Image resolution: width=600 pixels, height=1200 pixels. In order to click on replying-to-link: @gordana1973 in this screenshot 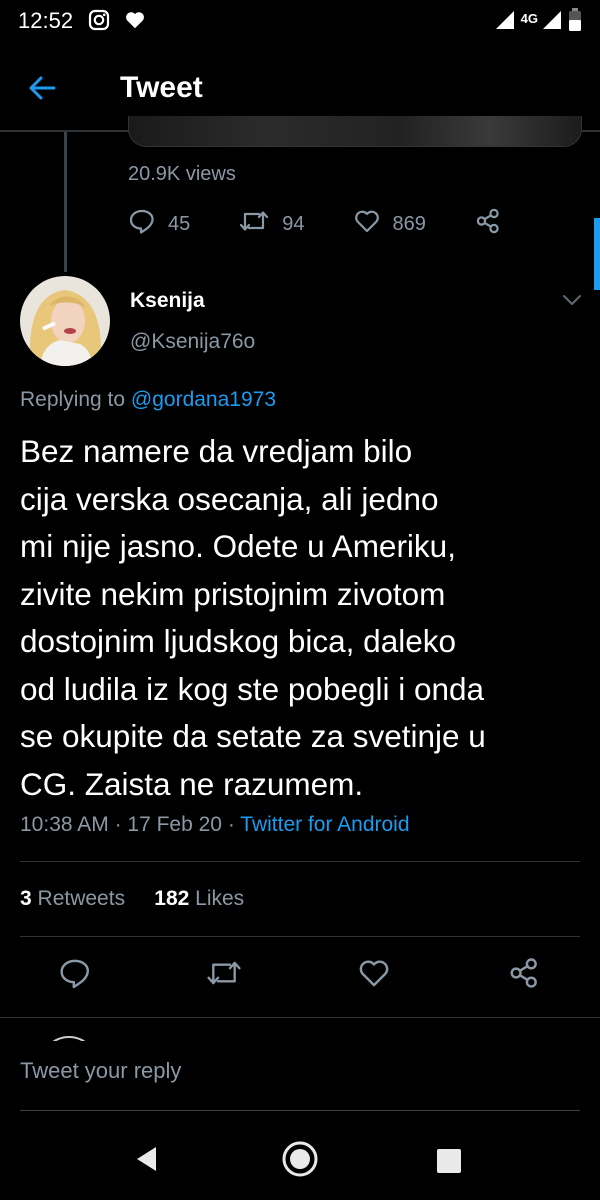, I will do `click(203, 399)`.